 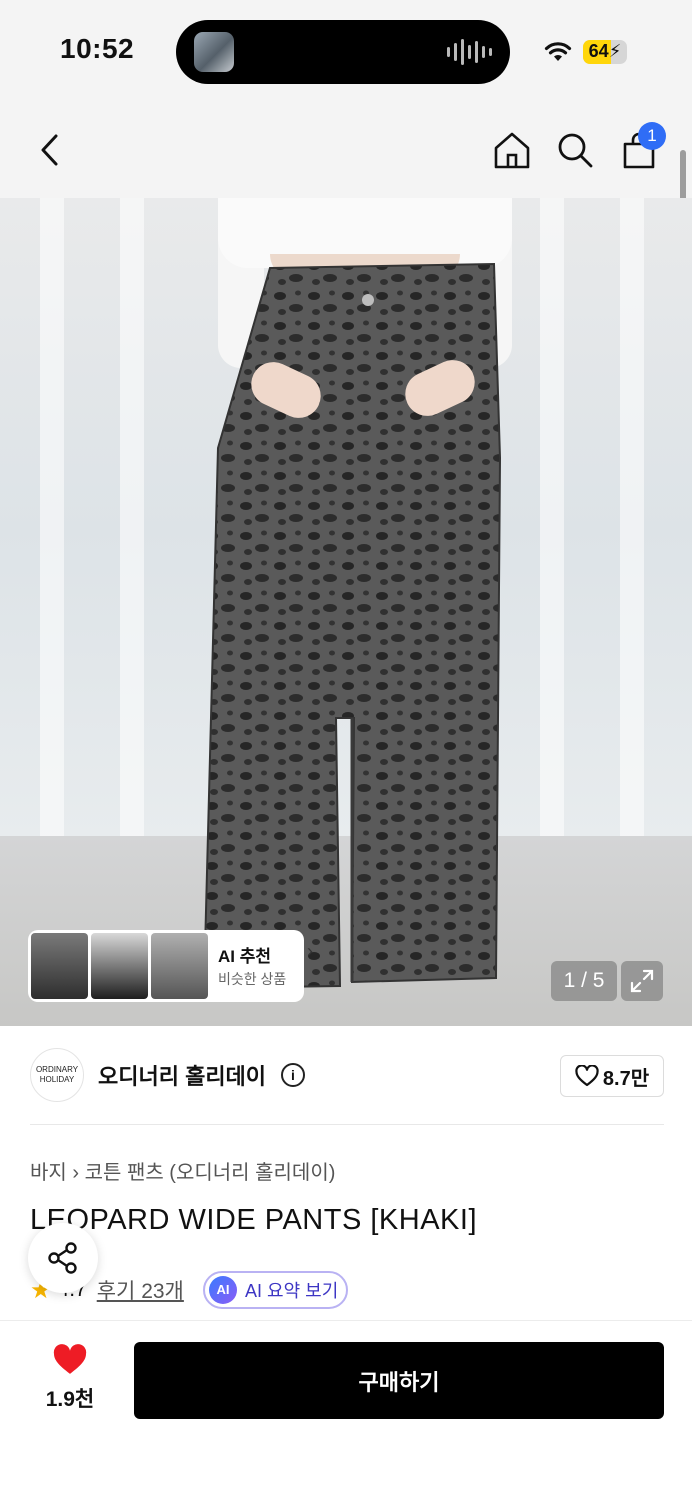 I want to click on ai-recommend-title: AI 추천, so click(x=245, y=956).